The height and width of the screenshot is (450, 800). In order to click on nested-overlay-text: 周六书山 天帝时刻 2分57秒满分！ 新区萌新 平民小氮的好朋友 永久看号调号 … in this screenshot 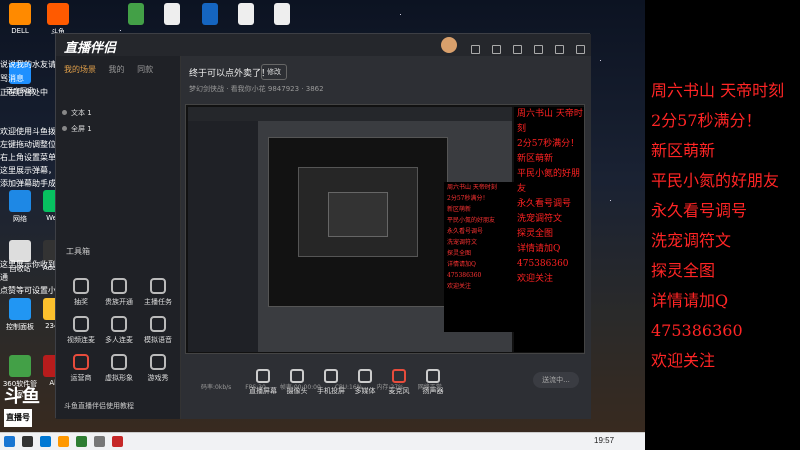, I will do `click(479, 257)`.